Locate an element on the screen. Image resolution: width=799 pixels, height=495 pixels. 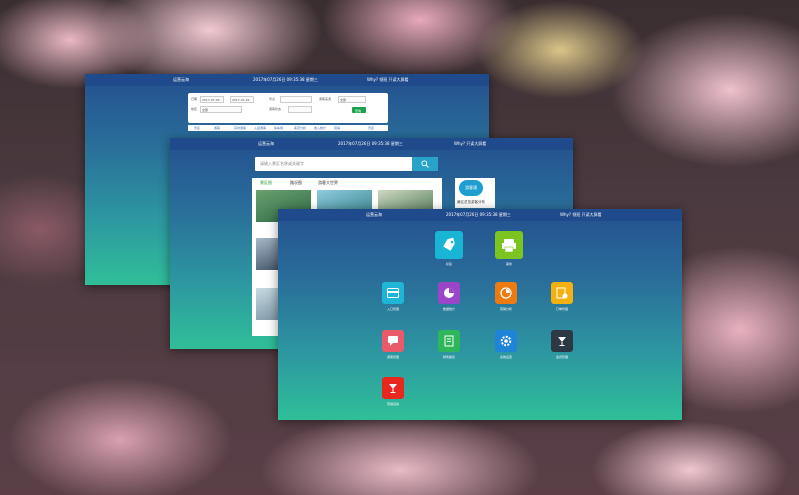
gear-icon is located at coordinates (506, 341).